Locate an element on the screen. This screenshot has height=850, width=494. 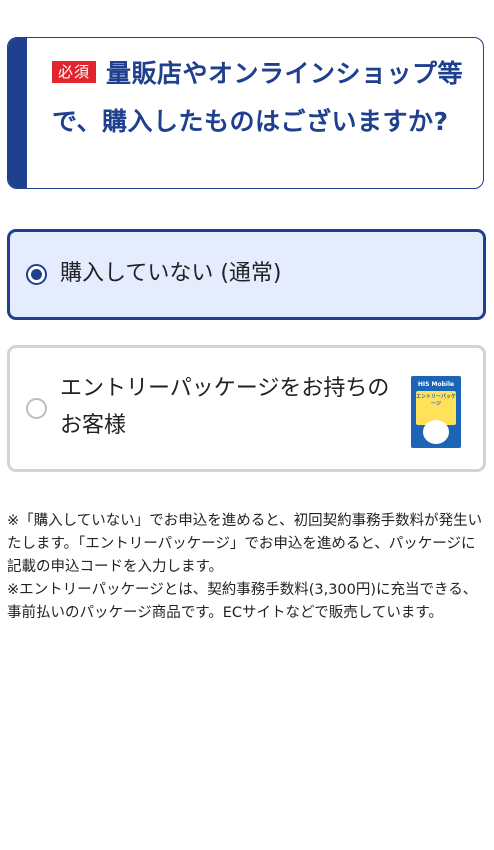
package-mascot-icon is located at coordinates (436, 432).